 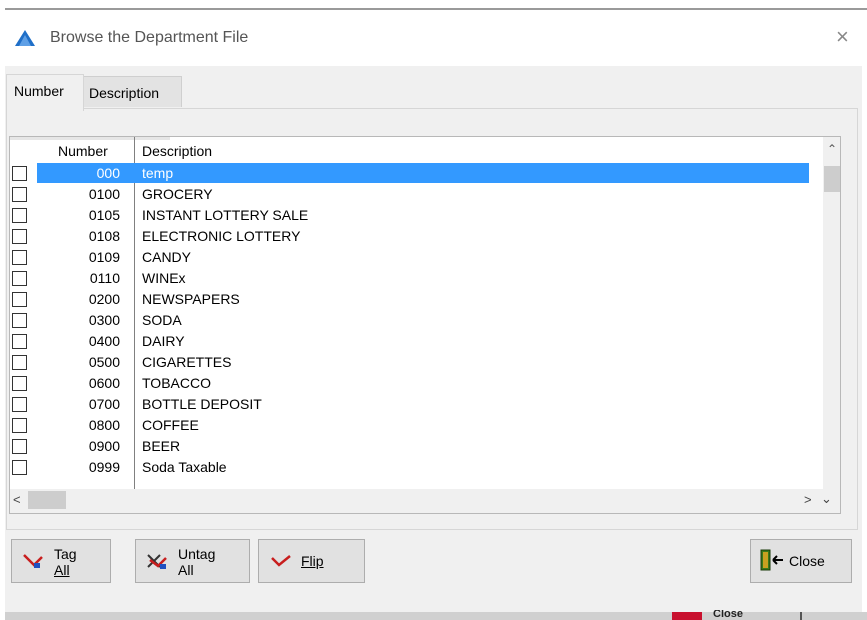 I want to click on row-number: 0999, so click(x=104, y=467).